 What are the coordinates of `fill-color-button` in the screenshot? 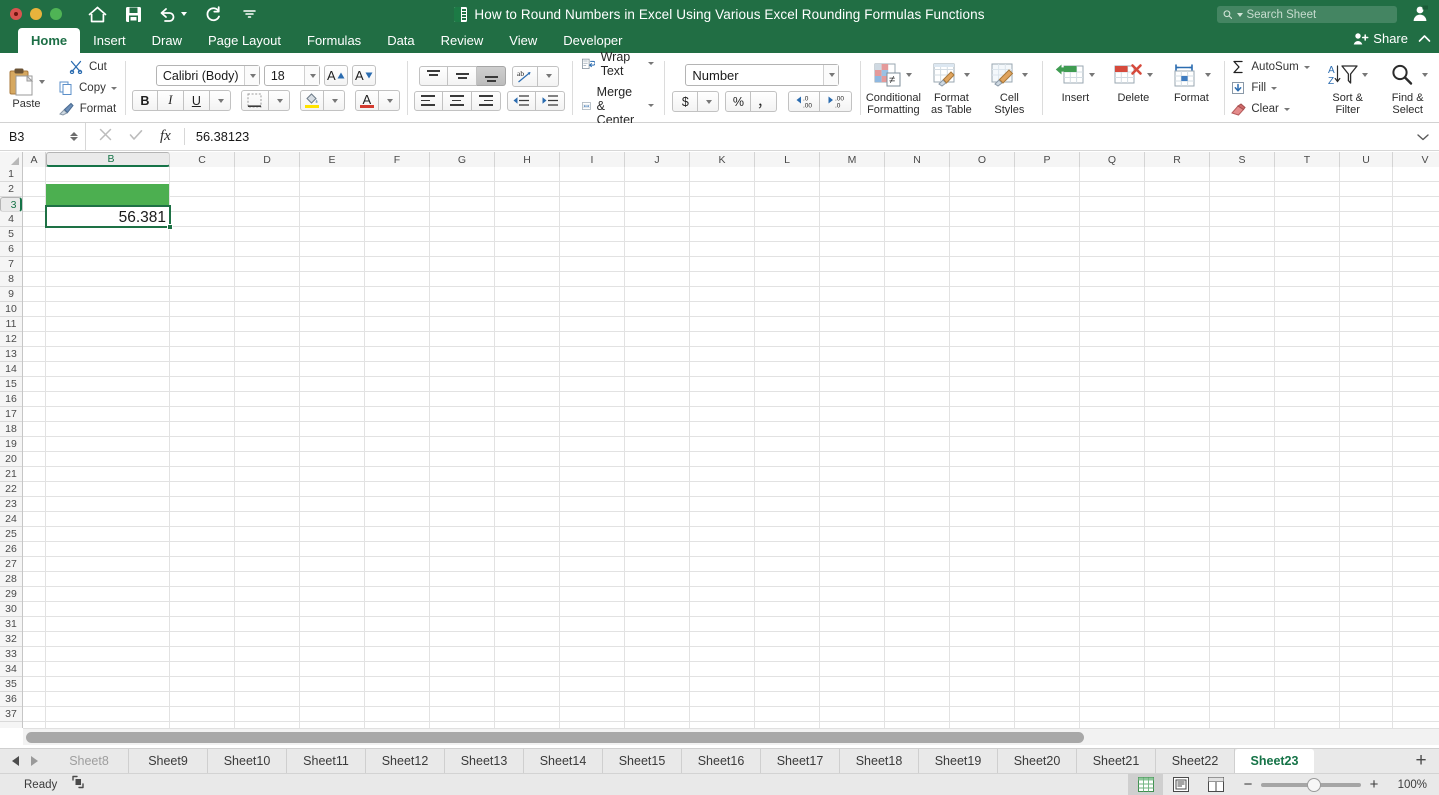 It's located at (311, 100).